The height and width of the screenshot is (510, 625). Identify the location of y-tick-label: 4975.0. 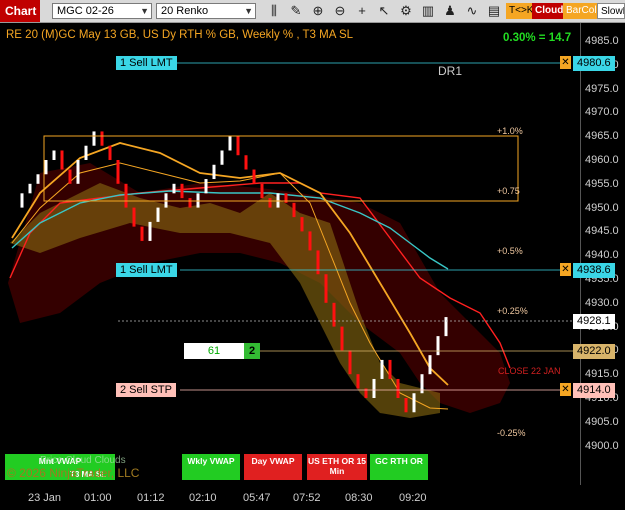
(602, 88).